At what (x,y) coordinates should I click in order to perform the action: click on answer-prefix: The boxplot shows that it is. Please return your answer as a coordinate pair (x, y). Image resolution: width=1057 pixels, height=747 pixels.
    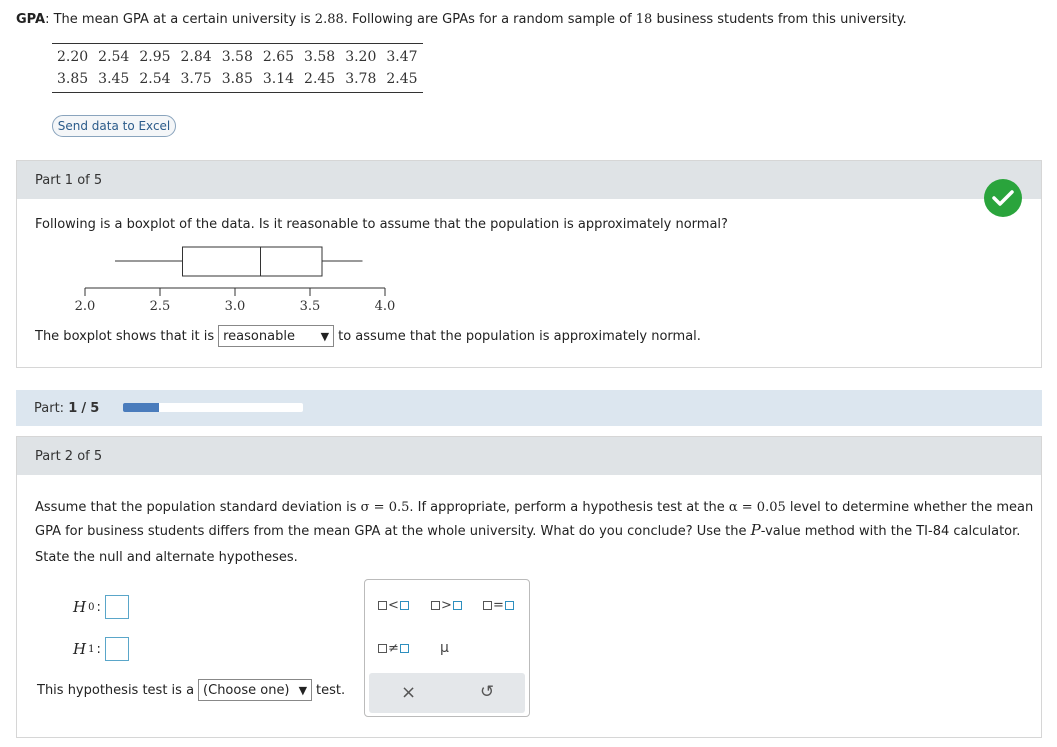
    Looking at the image, I should click on (125, 336).